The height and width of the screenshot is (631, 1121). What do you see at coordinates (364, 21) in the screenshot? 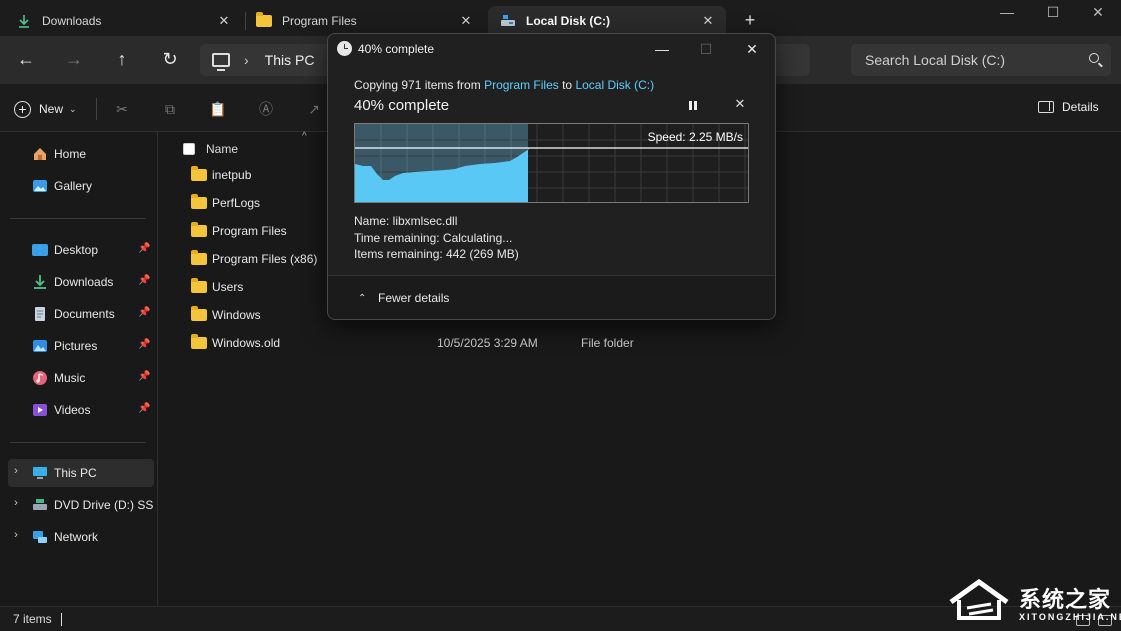
I see `tab-program-files: Program Files ✕` at bounding box center [364, 21].